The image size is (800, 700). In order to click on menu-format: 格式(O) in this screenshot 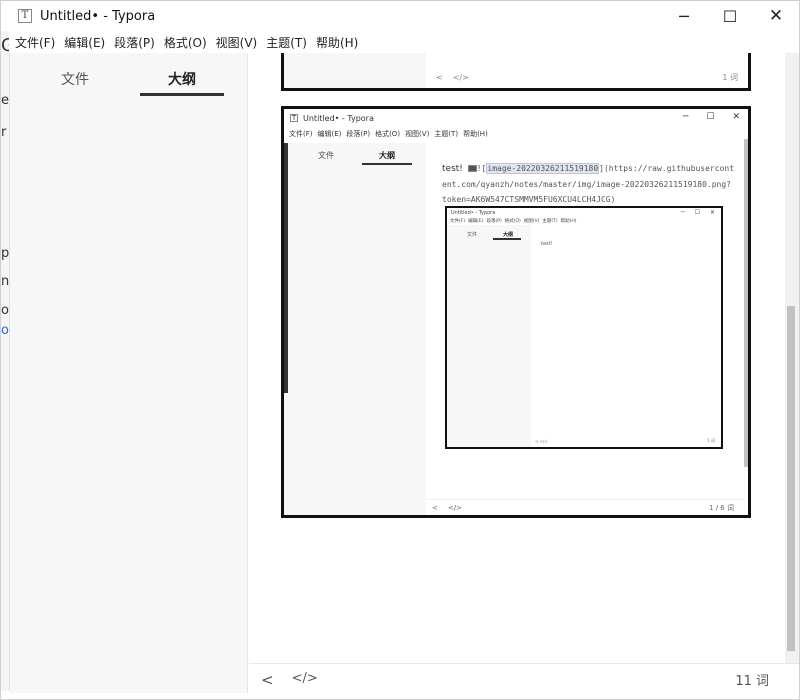, I will do `click(185, 42)`.